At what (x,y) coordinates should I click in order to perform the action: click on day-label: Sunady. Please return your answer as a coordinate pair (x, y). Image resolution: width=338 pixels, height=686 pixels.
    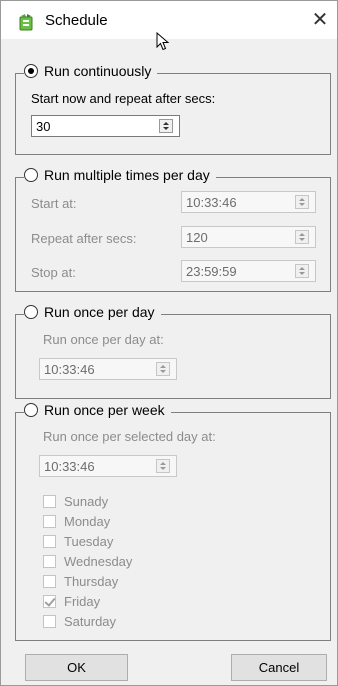
    Looking at the image, I should click on (86, 501).